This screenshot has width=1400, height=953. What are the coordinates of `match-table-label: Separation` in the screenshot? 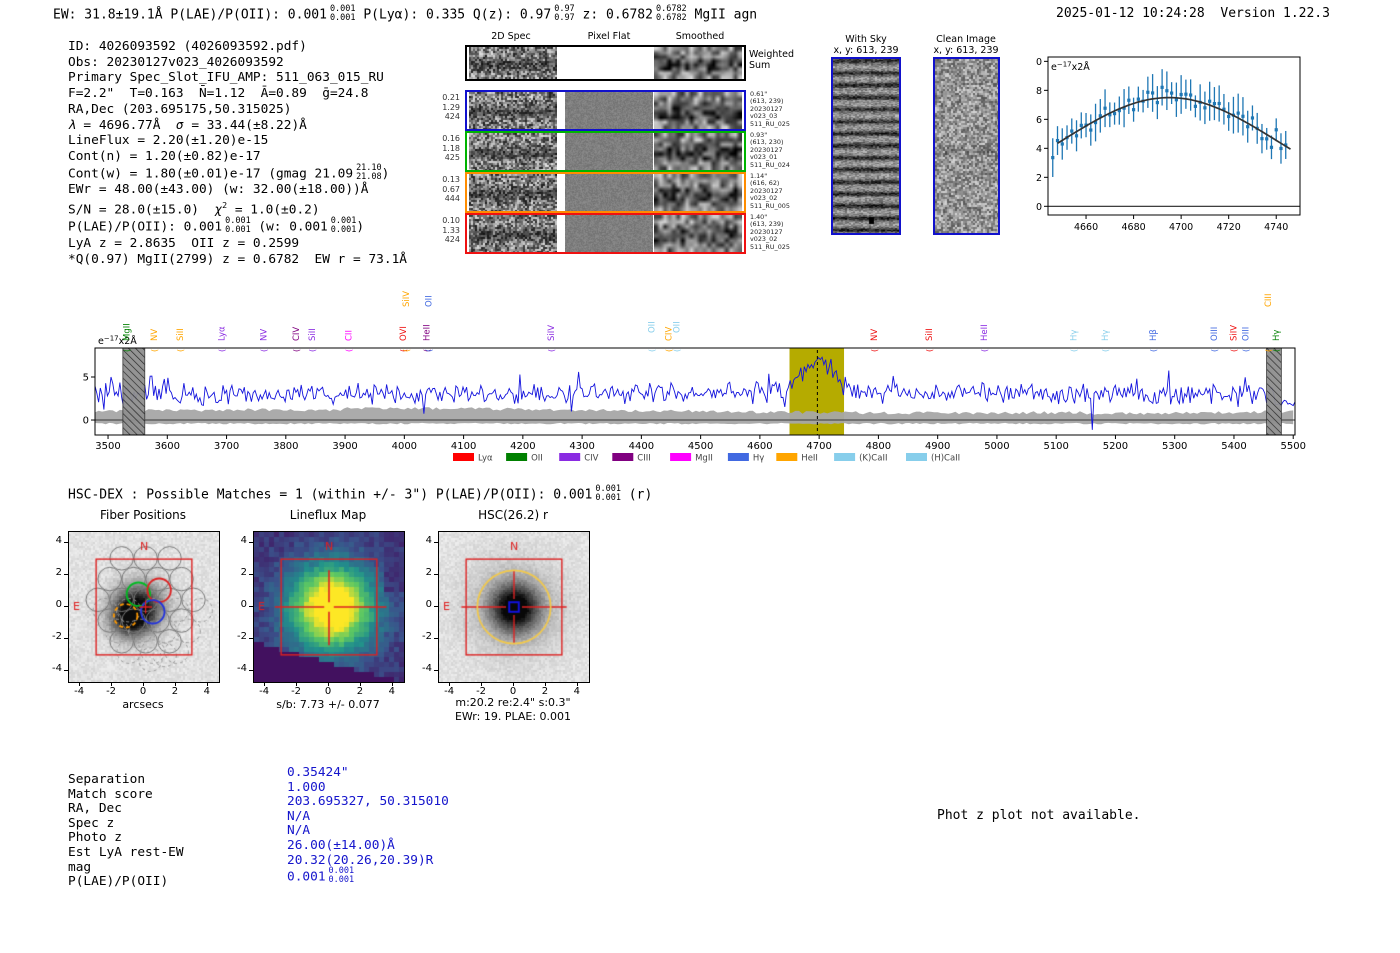 It's located at (107, 779).